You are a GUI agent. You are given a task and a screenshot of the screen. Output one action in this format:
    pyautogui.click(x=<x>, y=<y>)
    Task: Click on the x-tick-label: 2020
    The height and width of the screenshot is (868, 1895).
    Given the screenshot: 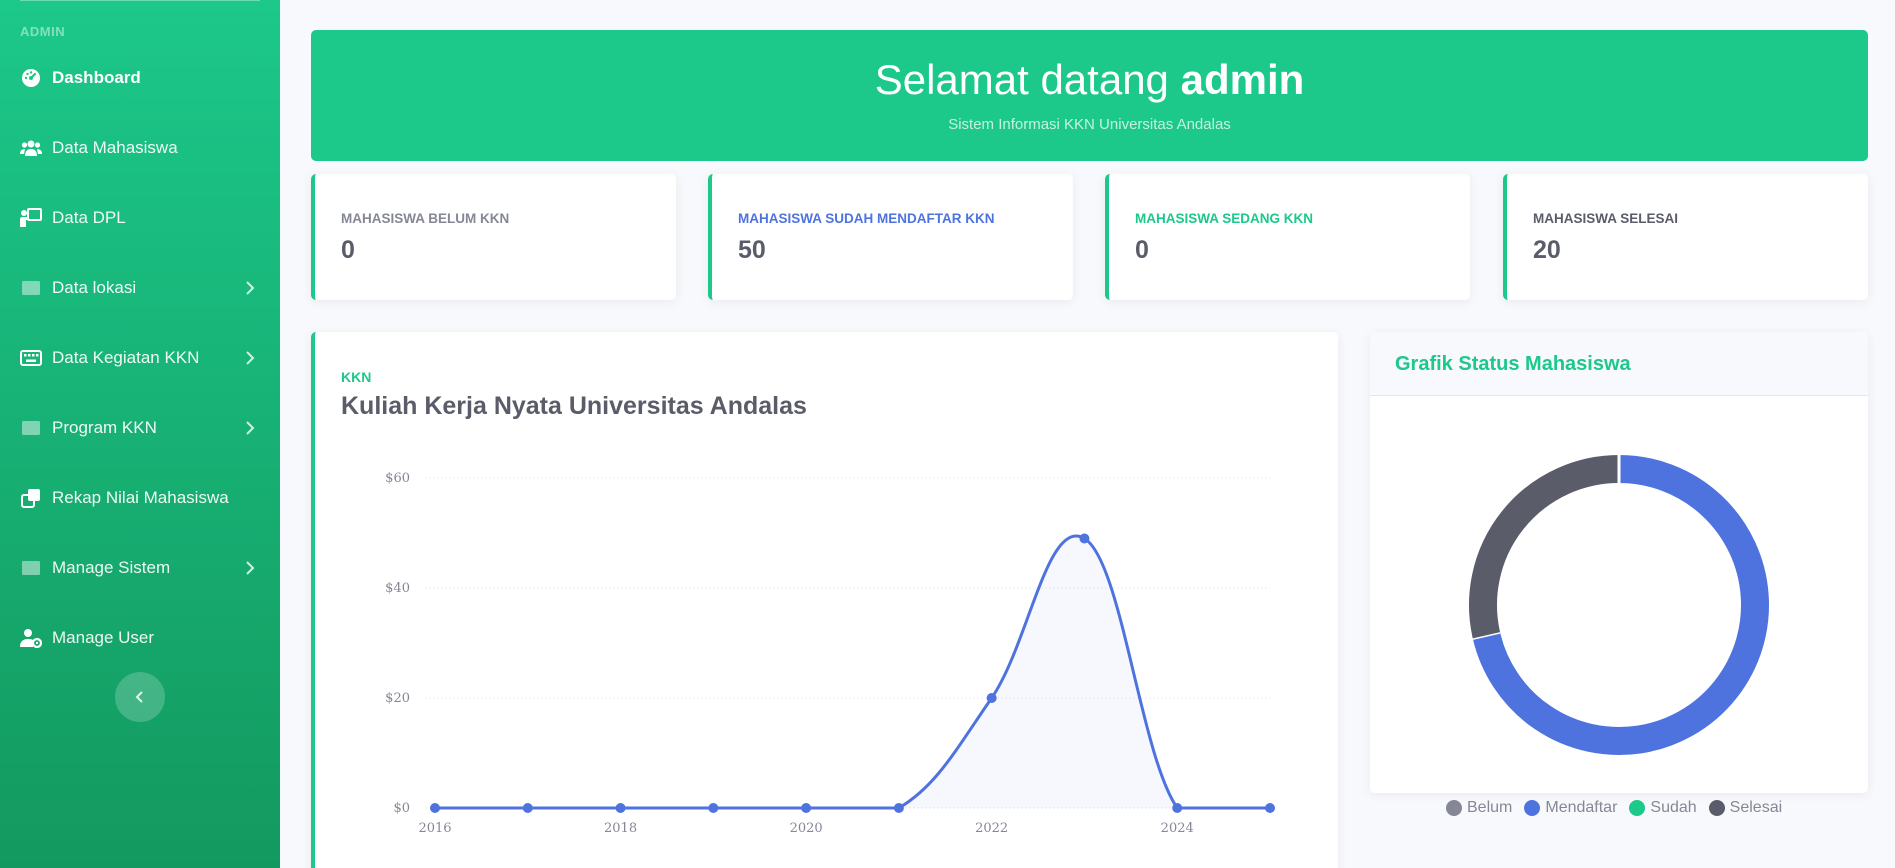 What is the action you would take?
    pyautogui.click(x=806, y=828)
    